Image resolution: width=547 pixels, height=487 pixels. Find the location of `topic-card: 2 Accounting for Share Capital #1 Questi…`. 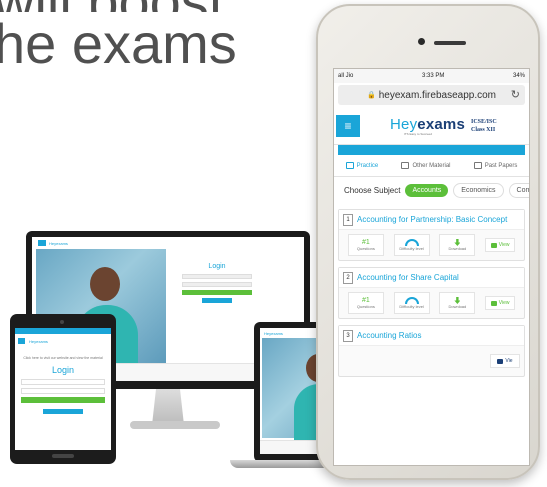

topic-card: 2 Accounting for Share Capital #1 Questi… is located at coordinates (431, 293).